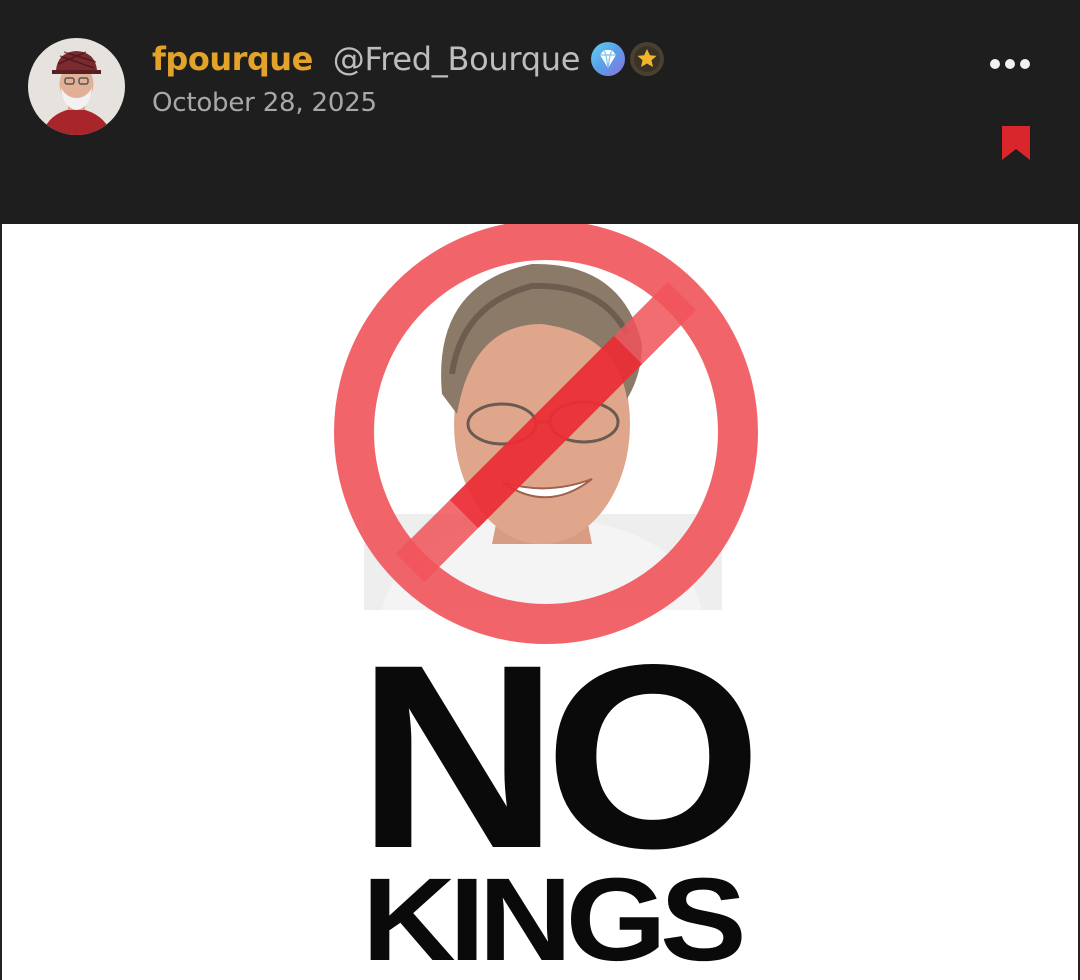  What do you see at coordinates (457, 59) in the screenshot?
I see `user-handle: @Fred_Bourque` at bounding box center [457, 59].